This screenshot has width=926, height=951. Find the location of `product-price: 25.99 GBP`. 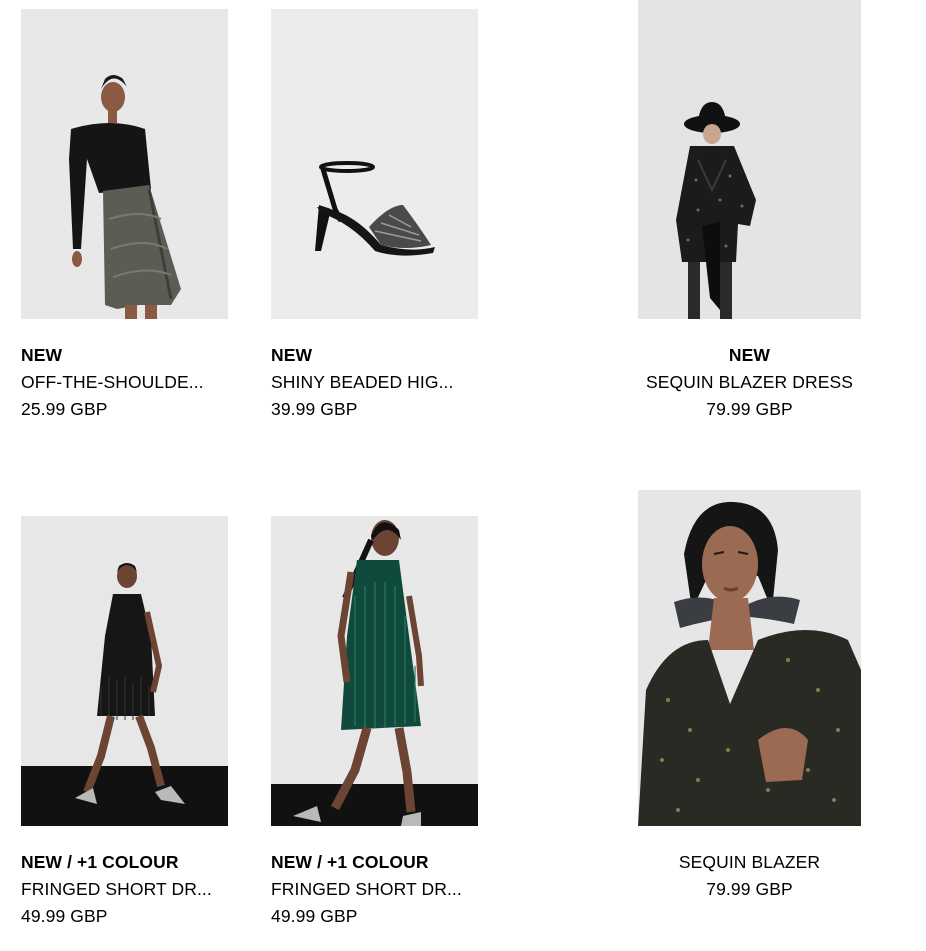

product-price: 25.99 GBP is located at coordinates (64, 409).